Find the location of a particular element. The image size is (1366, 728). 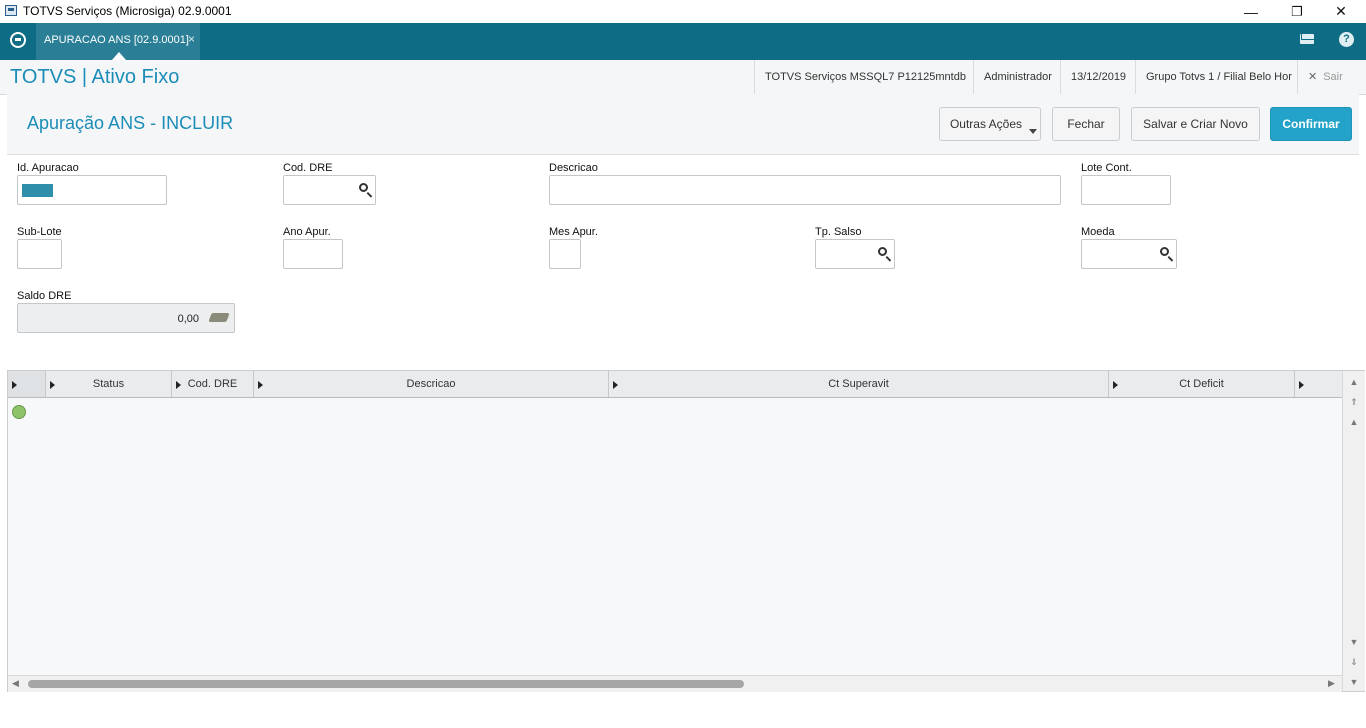

confirm-button: Confirmar is located at coordinates (1311, 124).